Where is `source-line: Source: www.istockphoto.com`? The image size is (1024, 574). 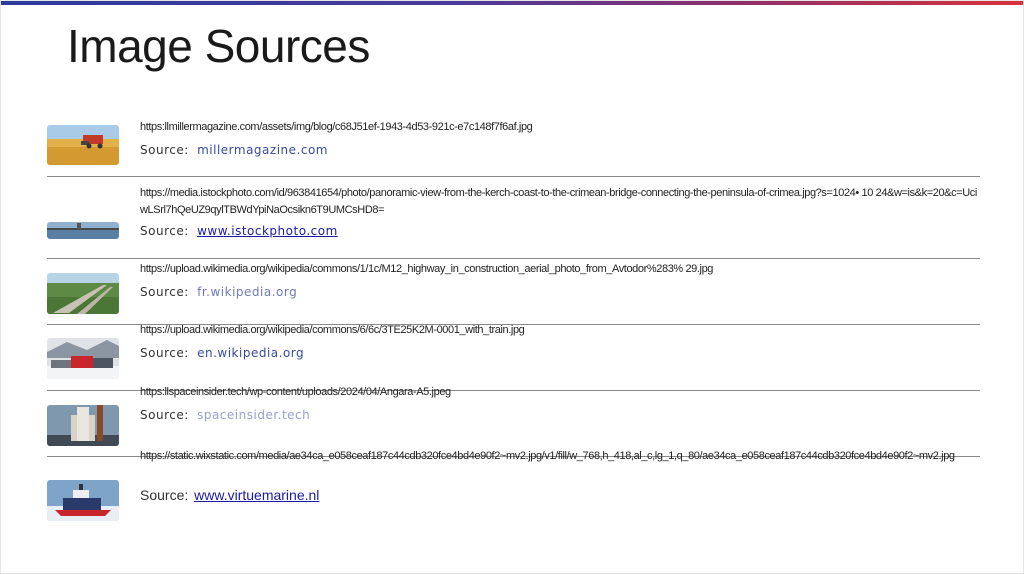 source-line: Source: www.istockphoto.com is located at coordinates (239, 231).